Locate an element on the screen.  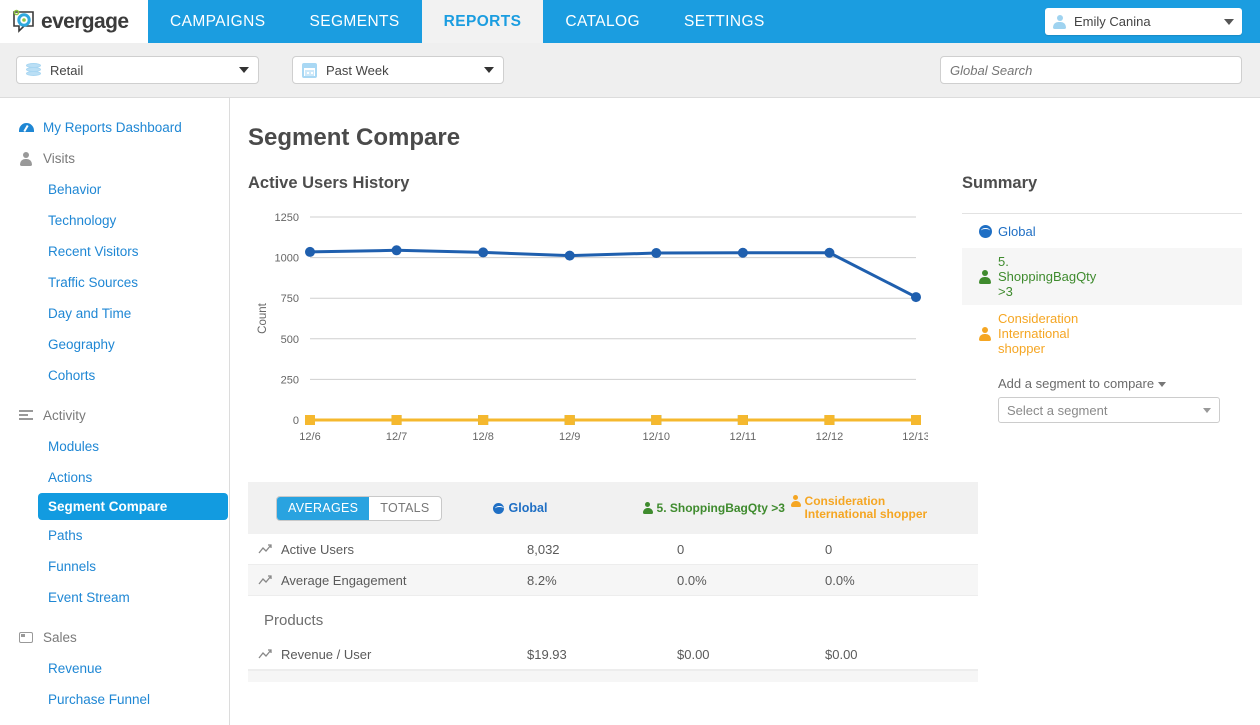
sidebar-item-label: My Reports Dashboard is located at coordinates (112, 127).